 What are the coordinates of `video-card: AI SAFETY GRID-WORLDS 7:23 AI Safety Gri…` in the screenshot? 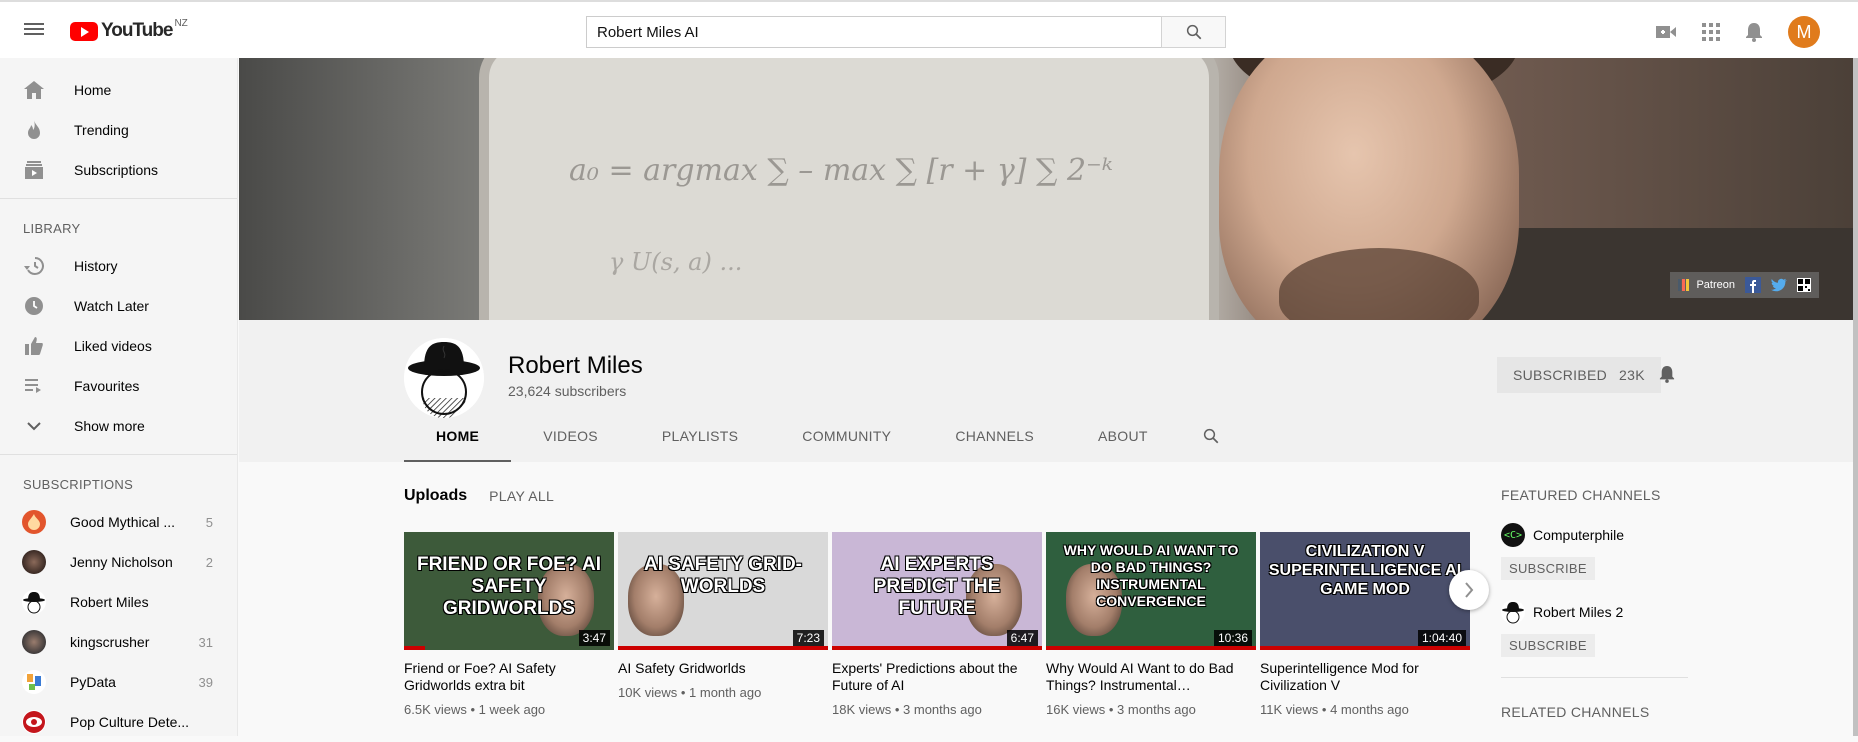 It's located at (723, 624).